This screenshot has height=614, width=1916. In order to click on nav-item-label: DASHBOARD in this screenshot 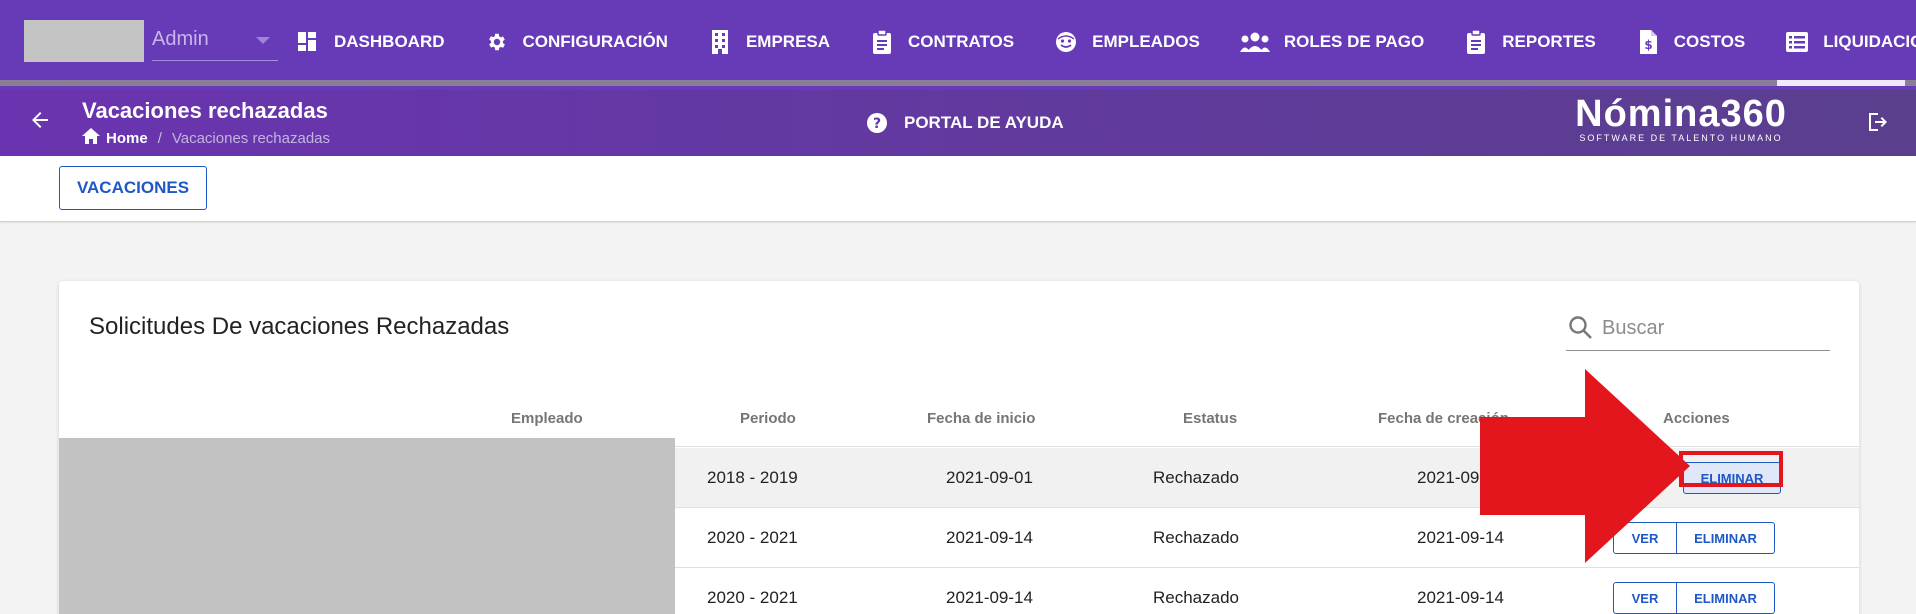, I will do `click(389, 41)`.